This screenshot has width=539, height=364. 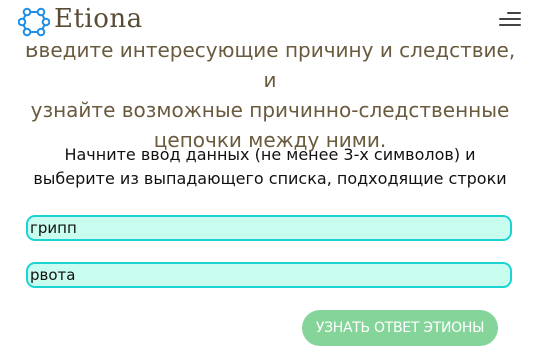 What do you see at coordinates (270, 110) in the screenshot?
I see `intro-line-2: узнайте возможные причинно-следственные` at bounding box center [270, 110].